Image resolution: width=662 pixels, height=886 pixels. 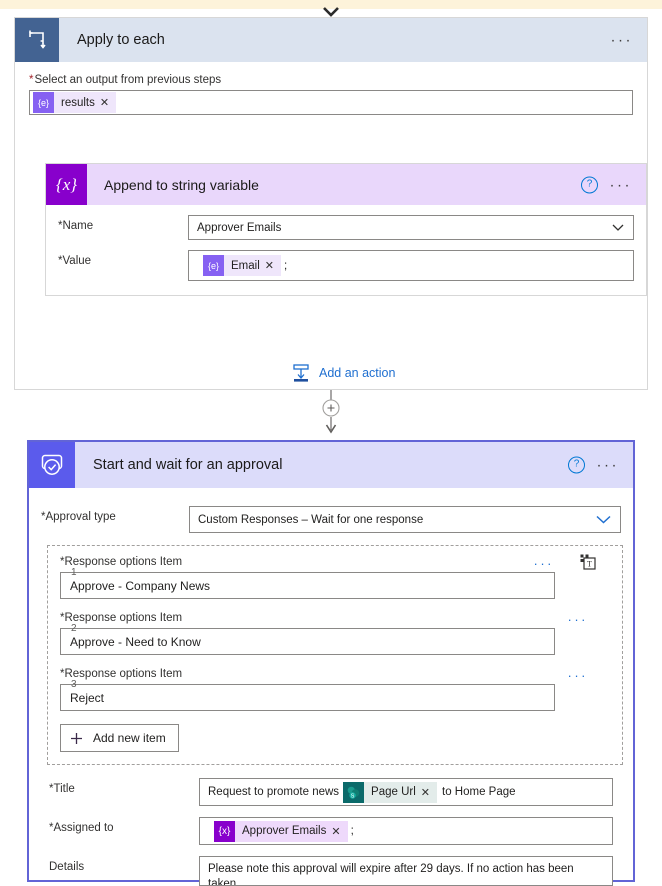 I want to click on add-new-item-button: Add new item, so click(x=119, y=738).